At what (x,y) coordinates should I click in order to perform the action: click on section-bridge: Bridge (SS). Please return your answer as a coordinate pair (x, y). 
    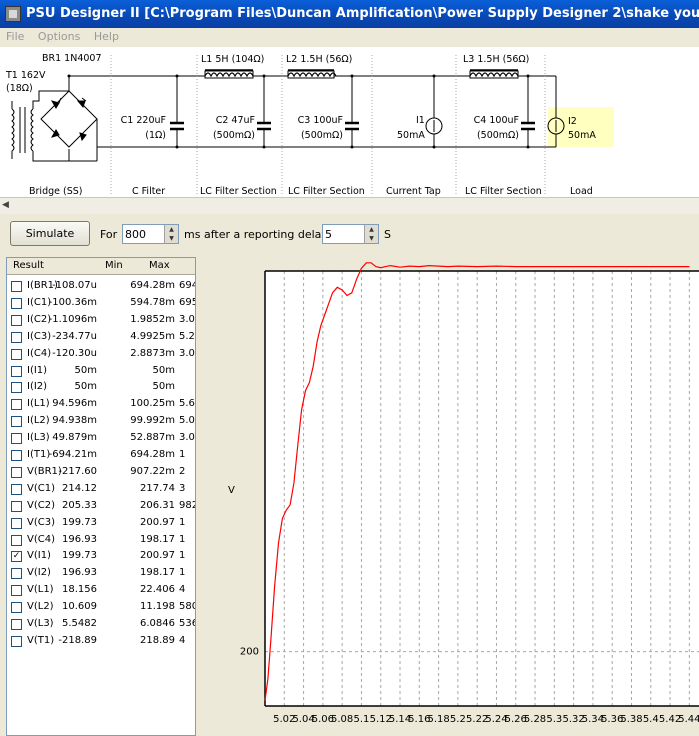
    Looking at the image, I should click on (55, 191).